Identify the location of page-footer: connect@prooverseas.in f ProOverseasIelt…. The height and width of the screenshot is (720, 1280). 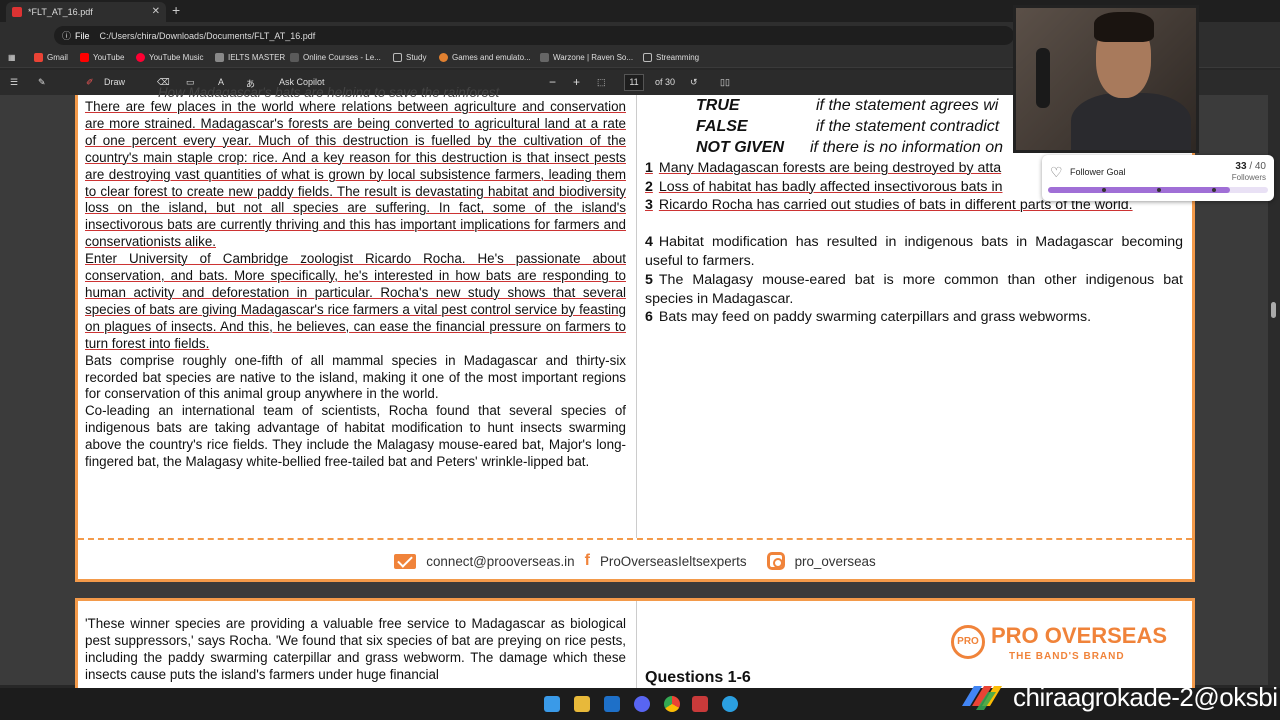
(635, 560).